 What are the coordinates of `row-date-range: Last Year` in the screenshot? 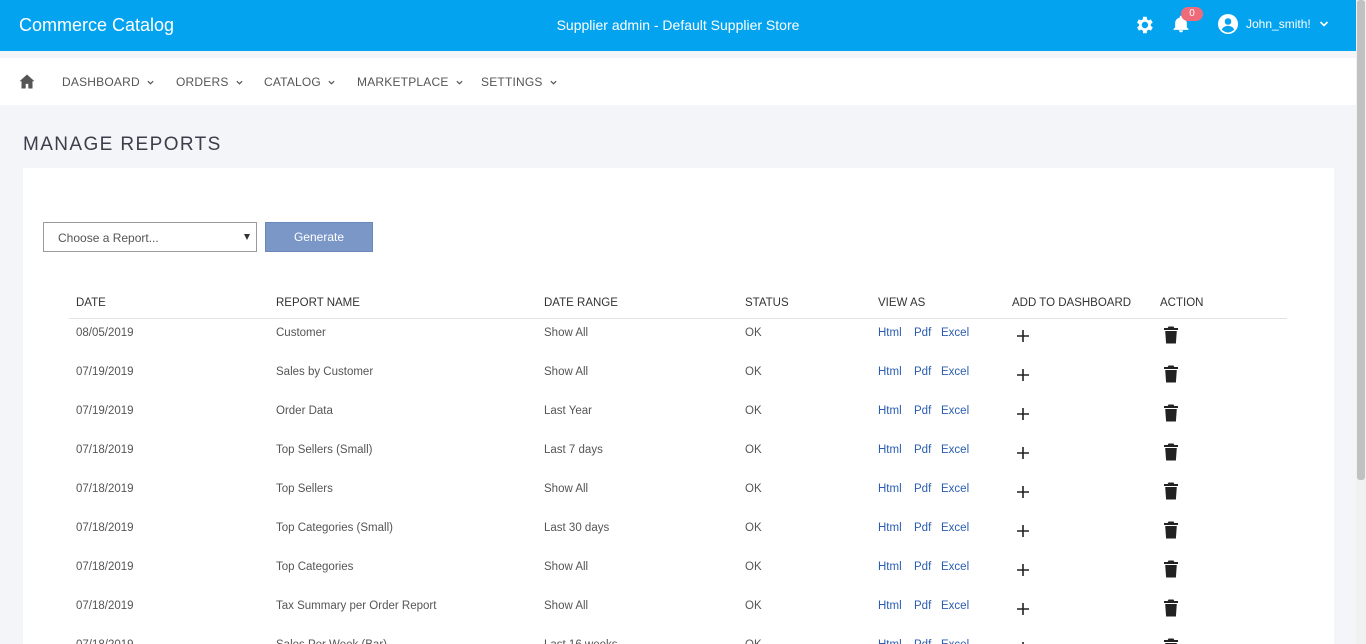 It's located at (568, 411).